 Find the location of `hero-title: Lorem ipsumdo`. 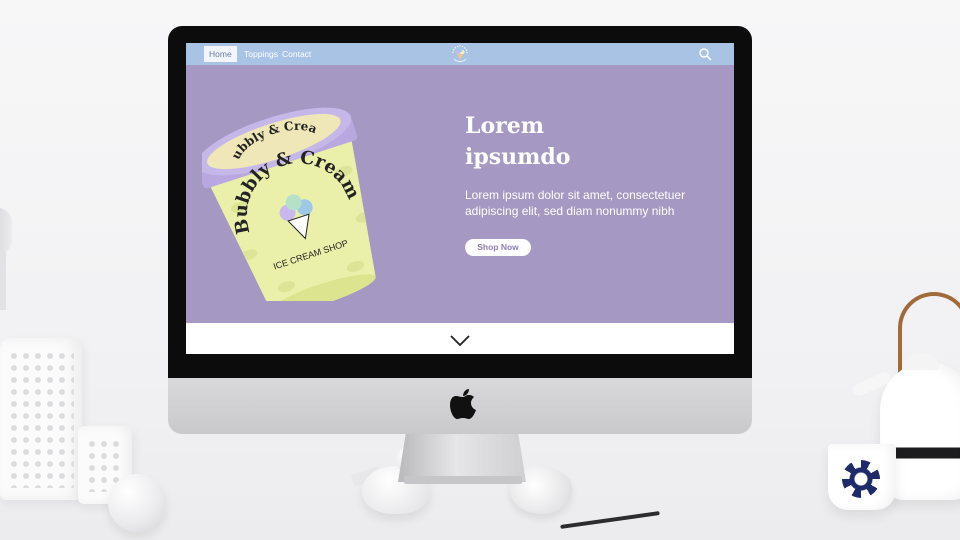

hero-title: Lorem ipsumdo is located at coordinates (565, 142).